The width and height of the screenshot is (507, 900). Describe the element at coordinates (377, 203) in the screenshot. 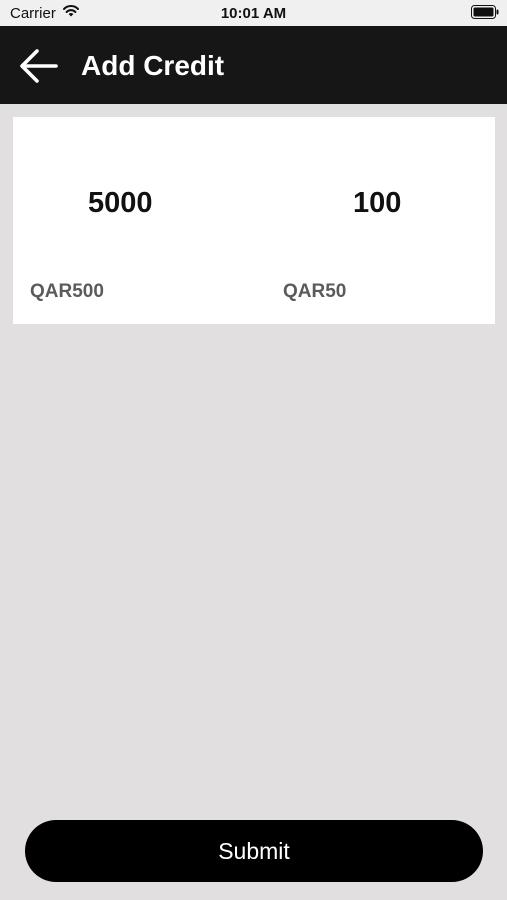

I see `package-credits: 100` at that location.